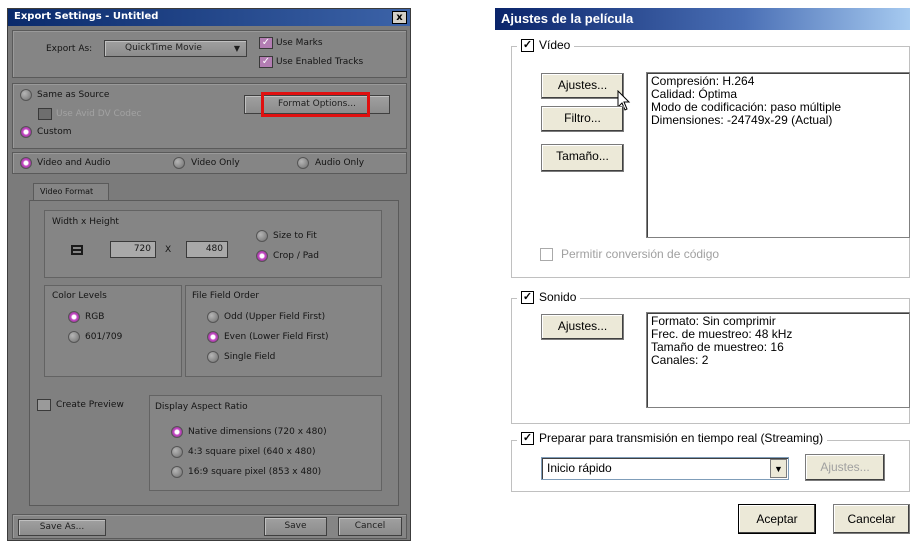 This screenshot has height=548, width=910. What do you see at coordinates (262, 236) in the screenshot?
I see `size-to-fit-radio` at bounding box center [262, 236].